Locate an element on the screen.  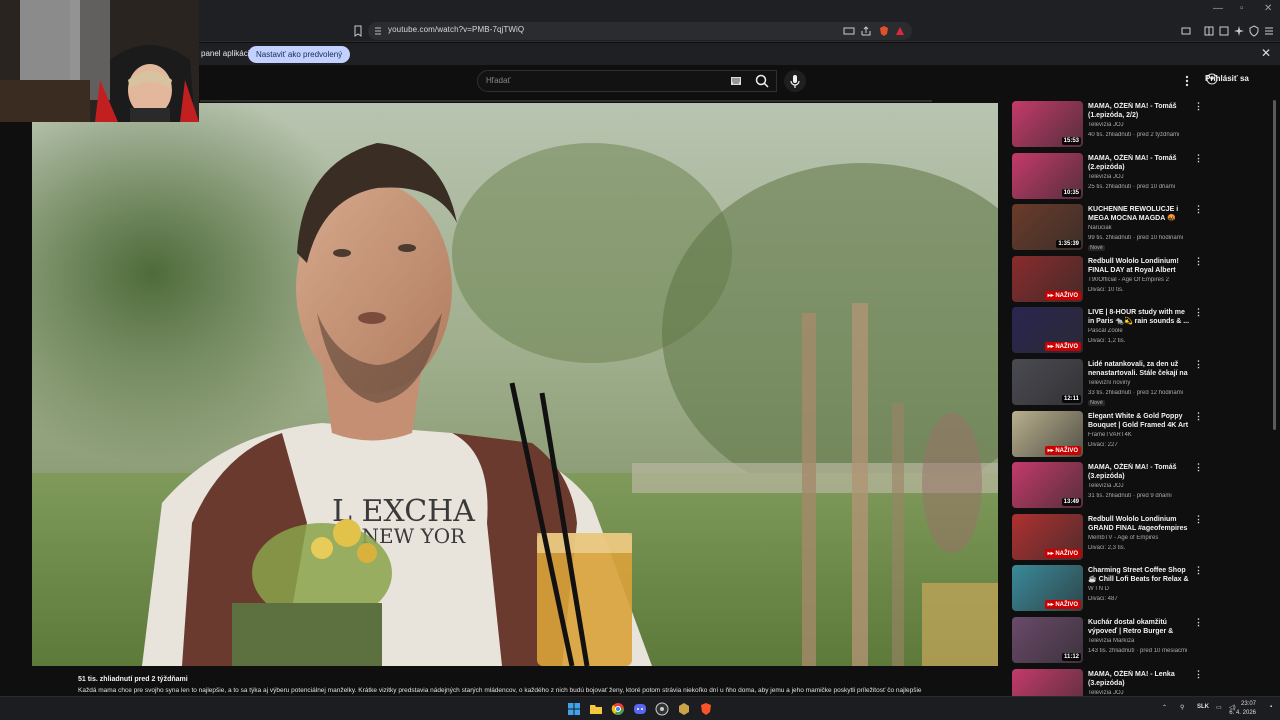
obs-icon is located at coordinates (662, 709).